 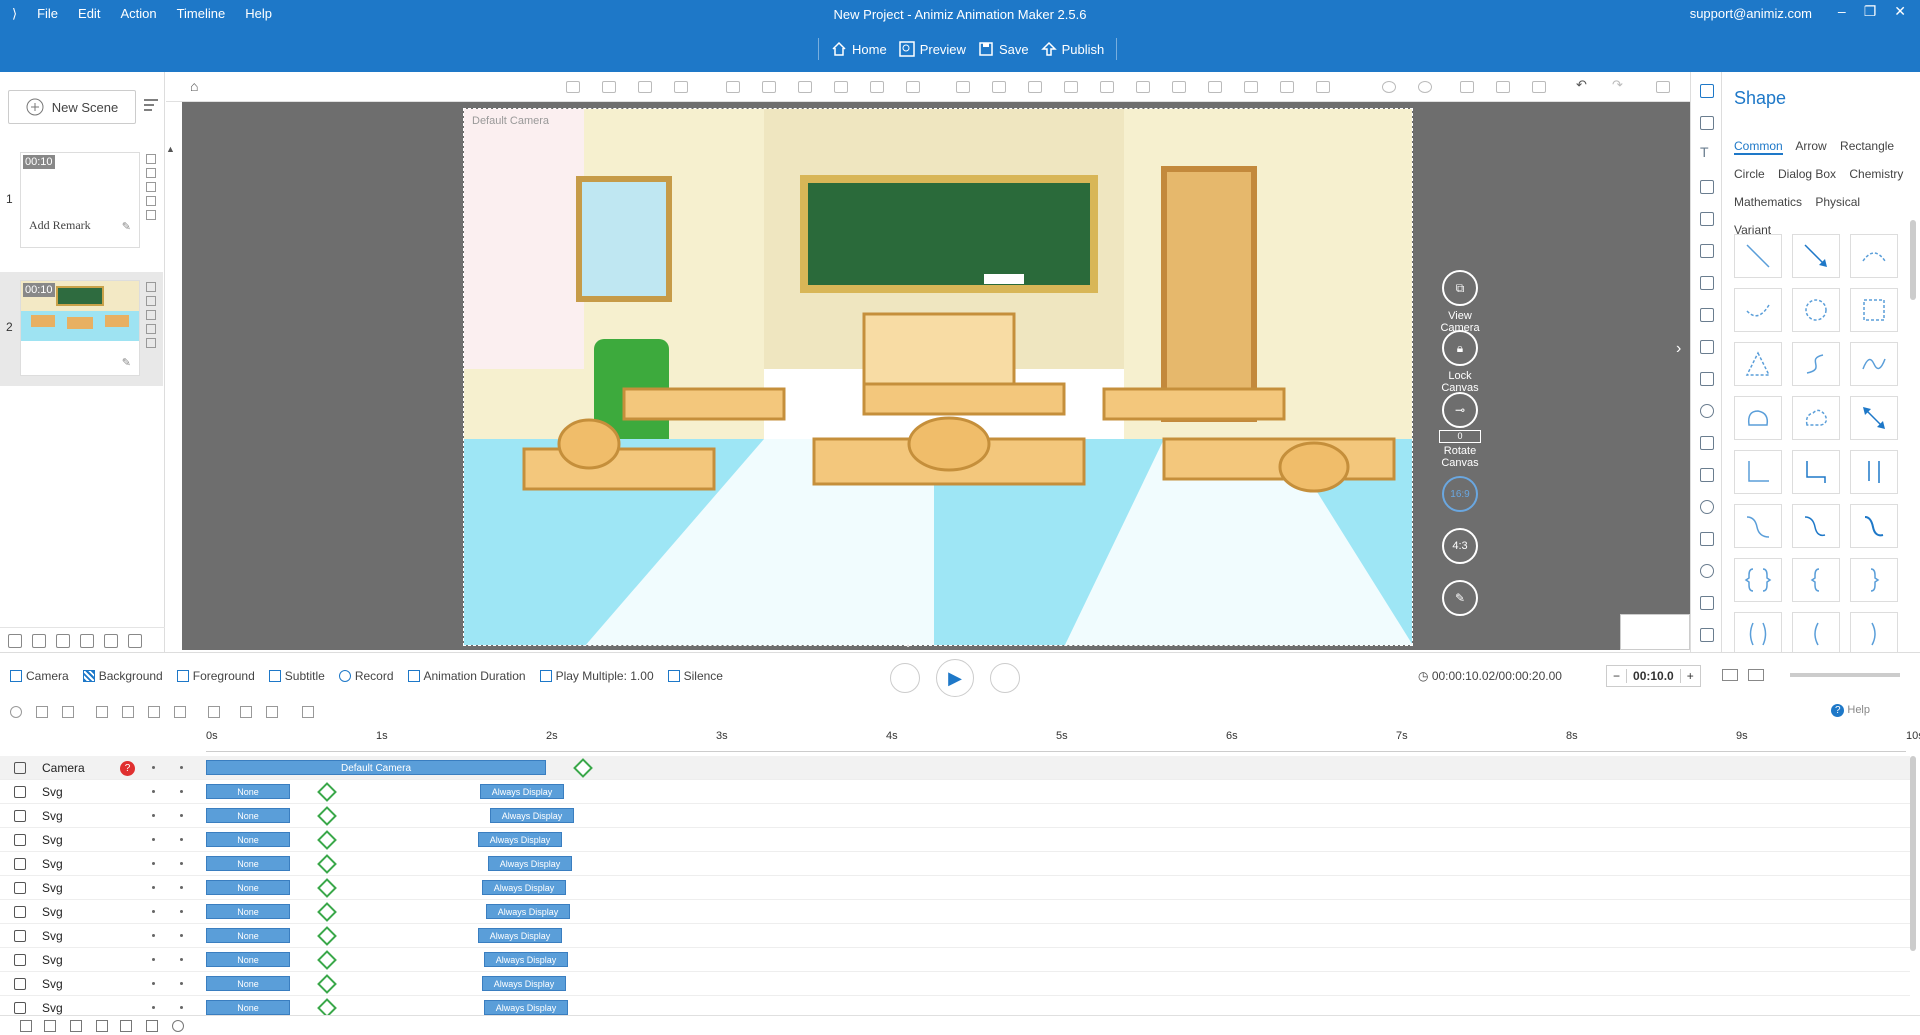 I want to click on category-chemistry: Chemistry, so click(x=1876, y=174).